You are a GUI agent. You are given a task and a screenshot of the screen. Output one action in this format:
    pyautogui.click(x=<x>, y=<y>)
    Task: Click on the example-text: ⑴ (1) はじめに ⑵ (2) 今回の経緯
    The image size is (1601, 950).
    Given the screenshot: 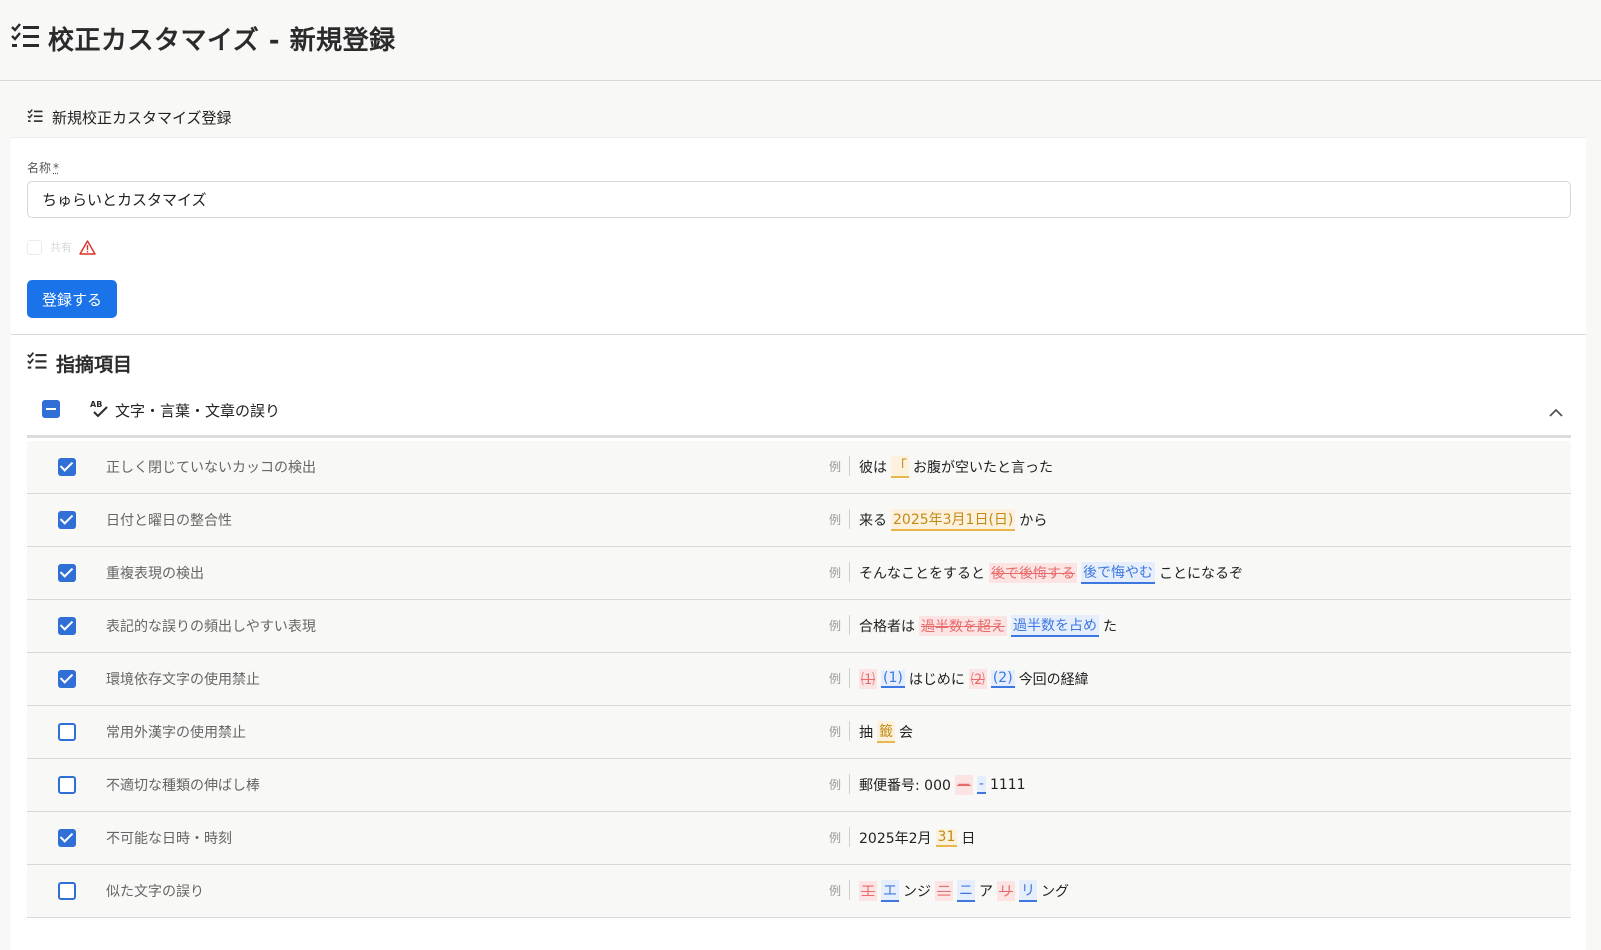 What is the action you would take?
    pyautogui.click(x=974, y=679)
    